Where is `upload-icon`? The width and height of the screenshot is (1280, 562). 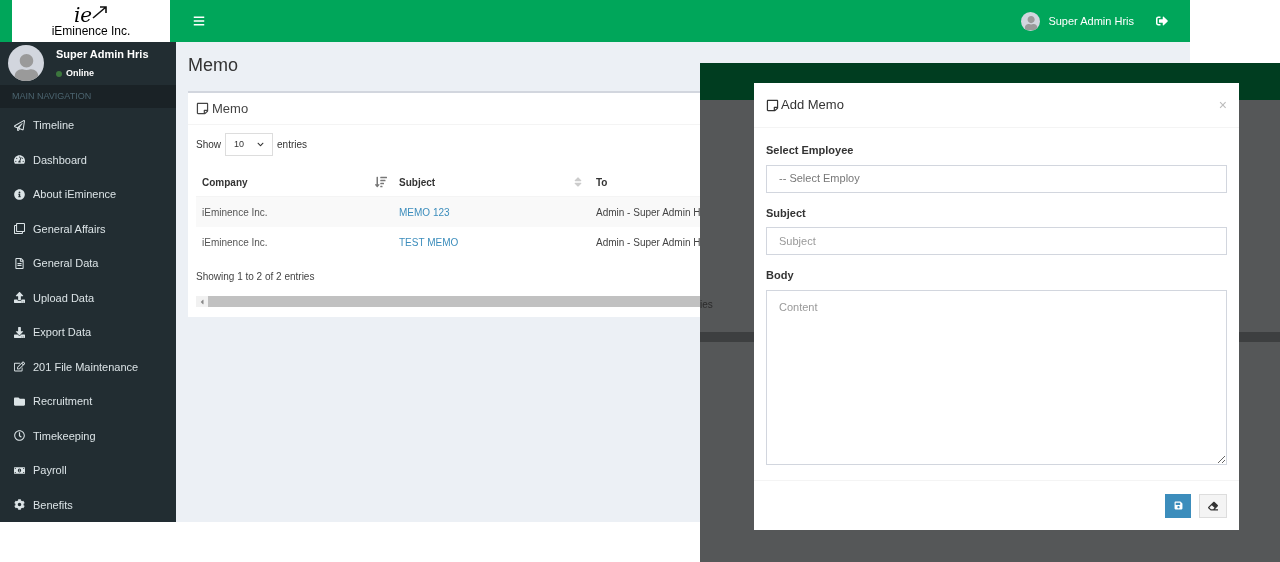
upload-icon is located at coordinates (19, 298).